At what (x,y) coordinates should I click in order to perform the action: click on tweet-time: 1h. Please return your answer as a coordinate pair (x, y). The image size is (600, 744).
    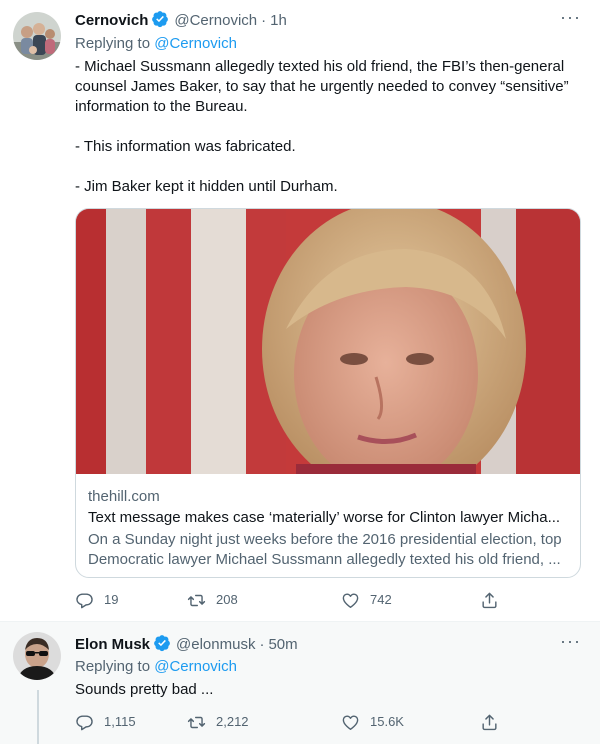
    Looking at the image, I should click on (278, 20).